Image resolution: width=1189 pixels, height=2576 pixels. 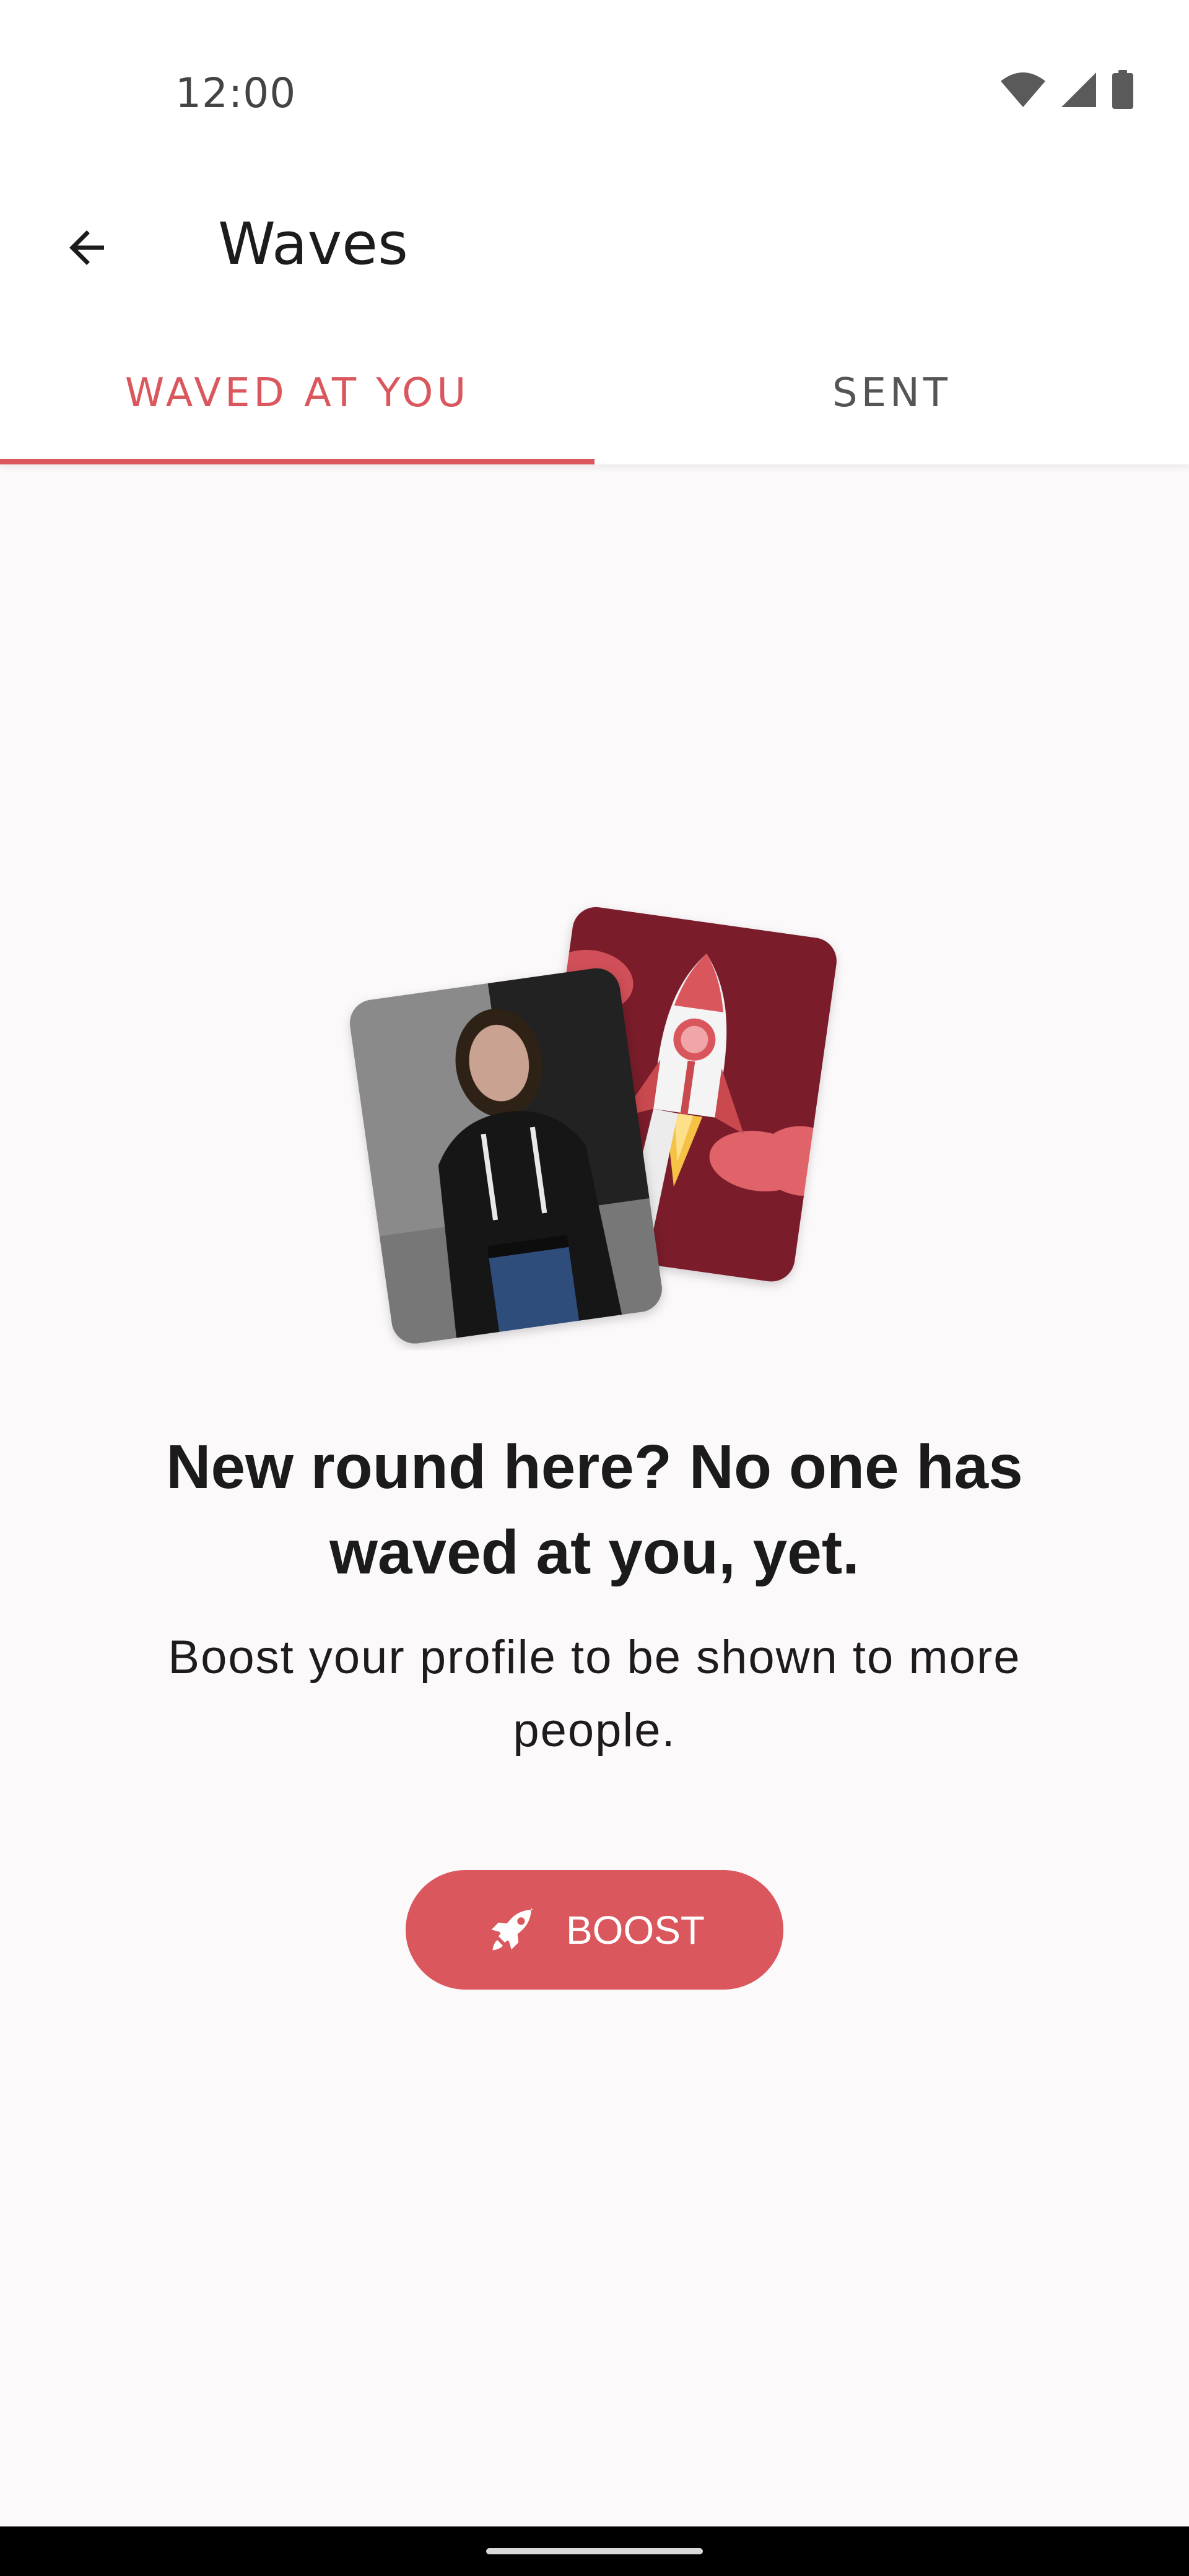 What do you see at coordinates (1078, 89) in the screenshot?
I see `signal-icon` at bounding box center [1078, 89].